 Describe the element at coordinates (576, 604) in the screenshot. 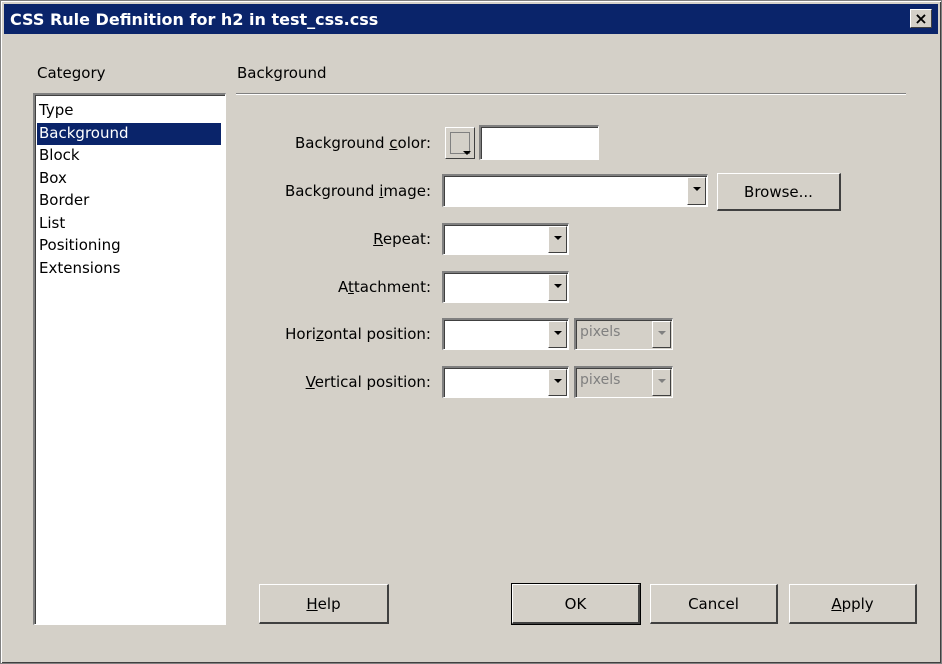

I see `ok-button: OK` at that location.